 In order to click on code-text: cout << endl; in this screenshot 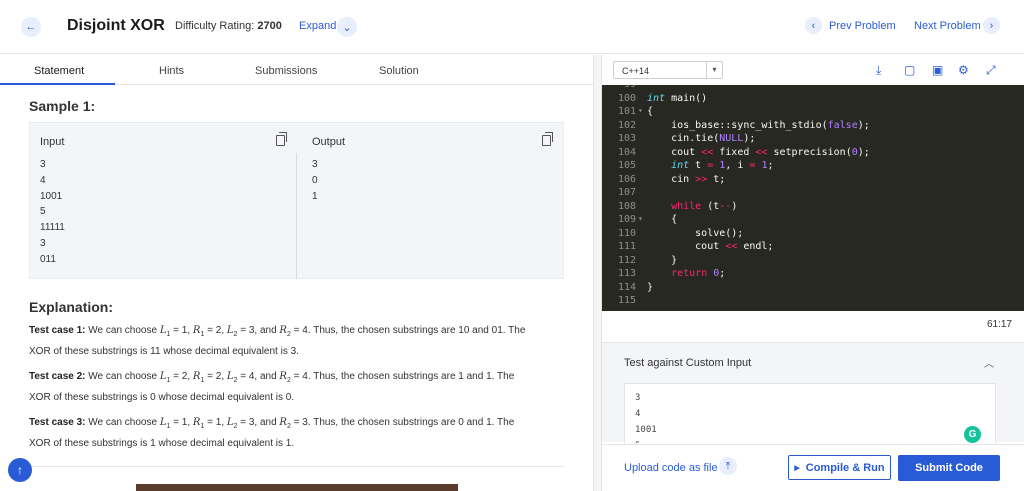, I will do `click(710, 246)`.